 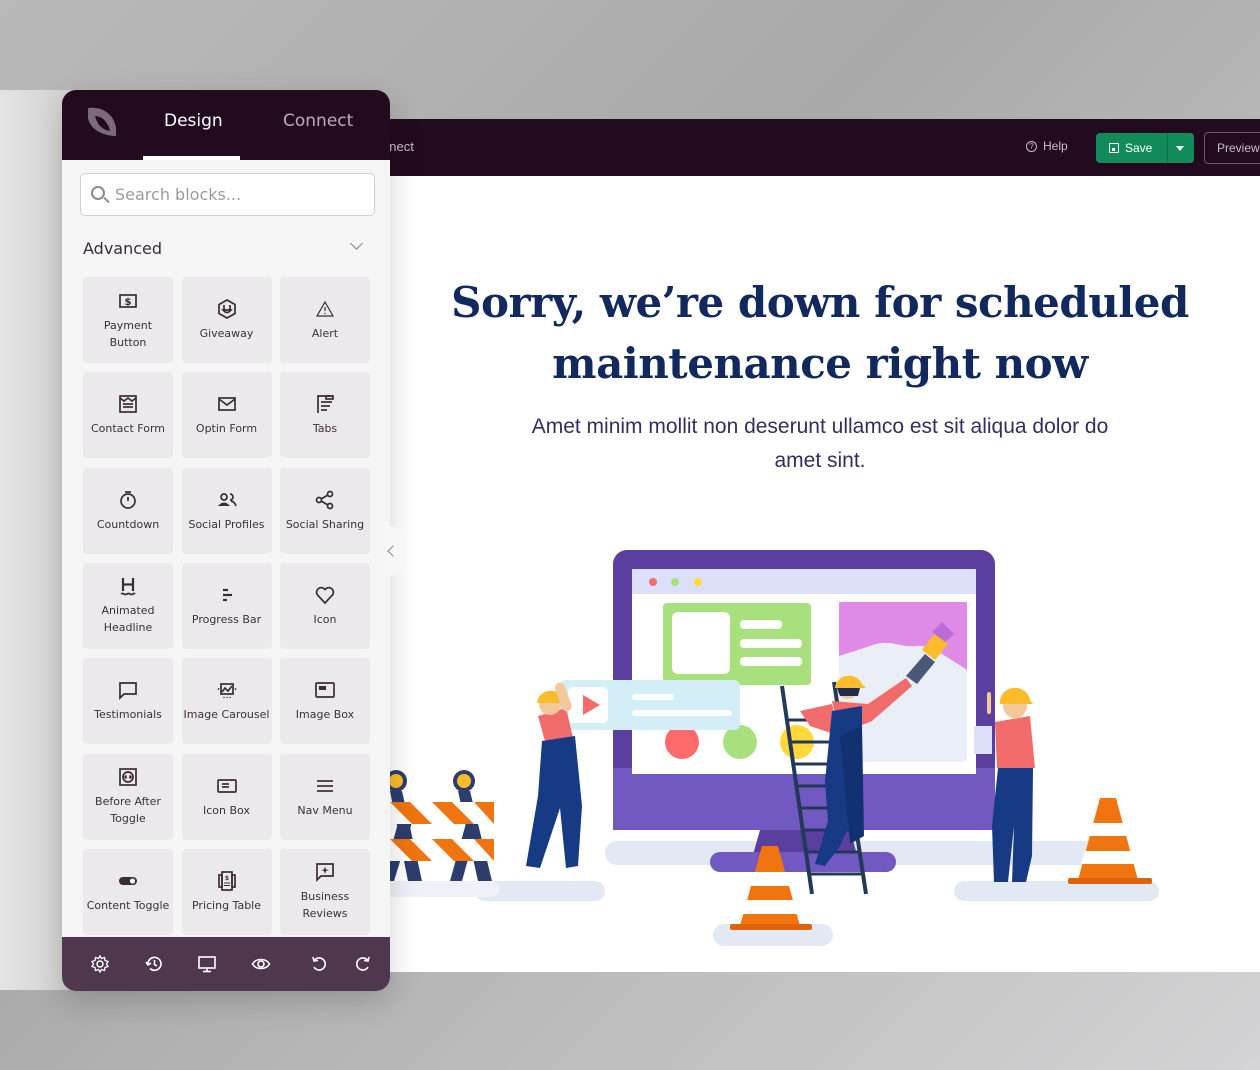 What do you see at coordinates (128, 715) in the screenshot?
I see `block-label: Testimonials` at bounding box center [128, 715].